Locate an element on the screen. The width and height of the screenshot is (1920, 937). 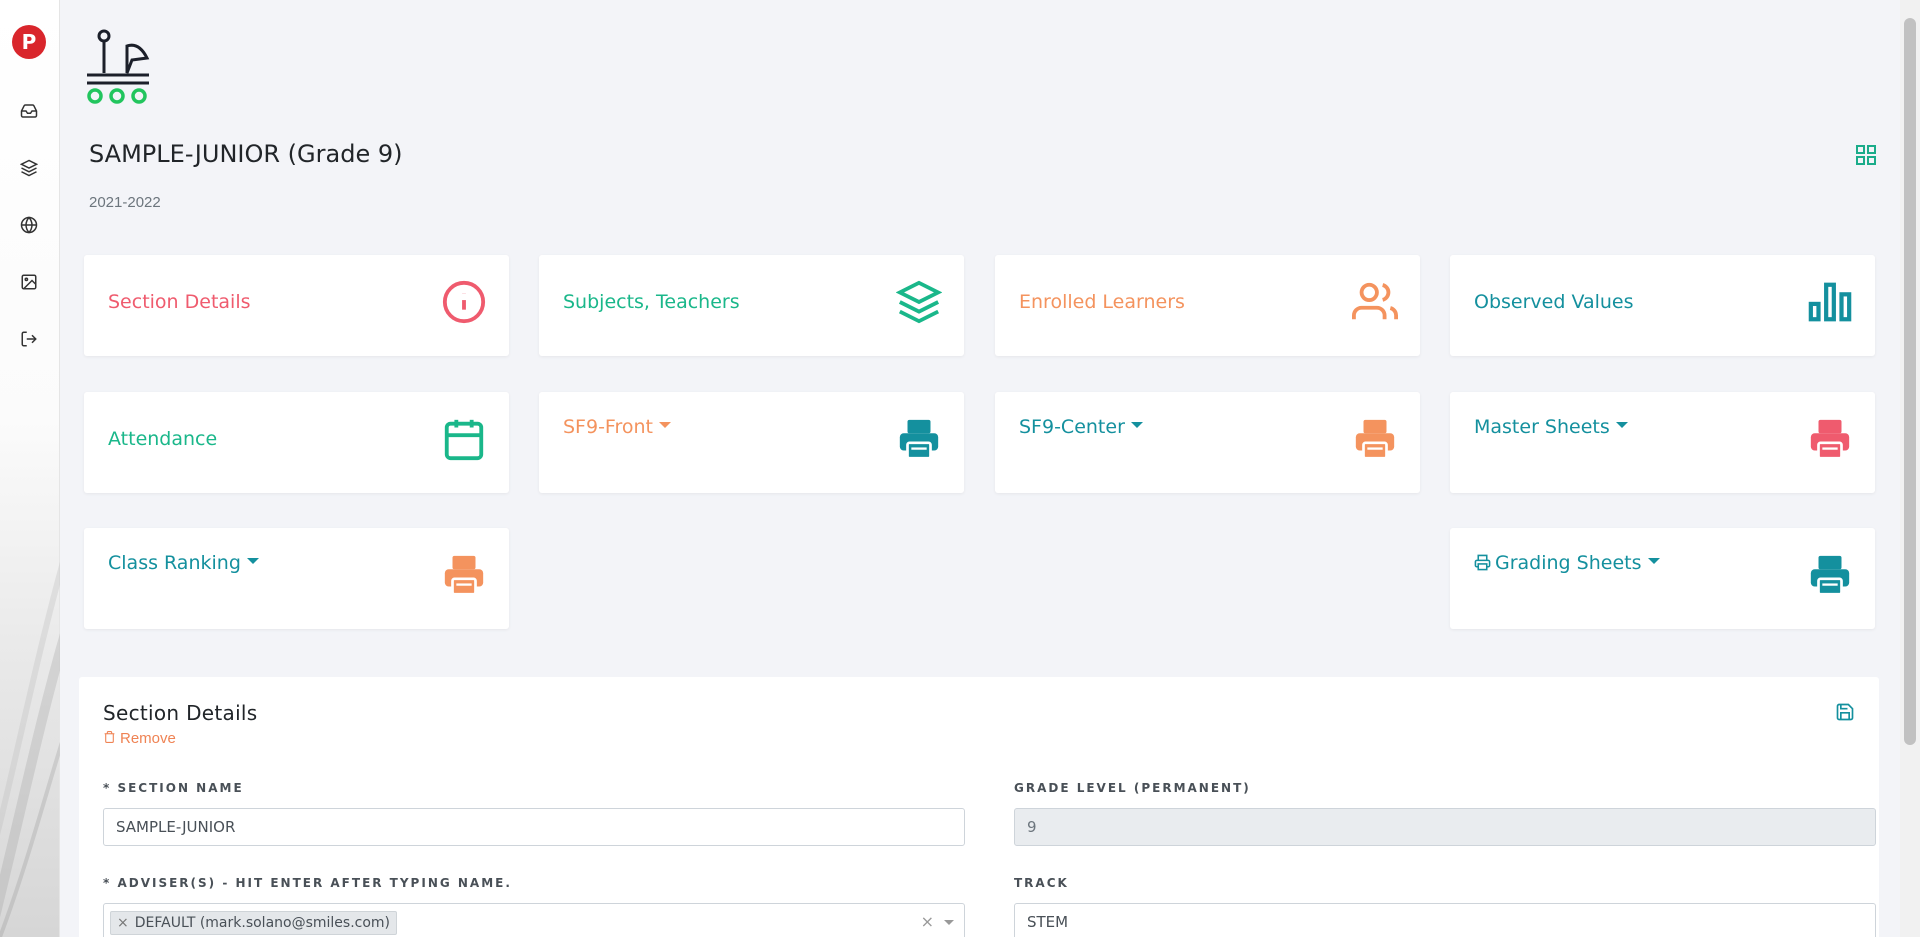
track-input: STEM is located at coordinates (1445, 920).